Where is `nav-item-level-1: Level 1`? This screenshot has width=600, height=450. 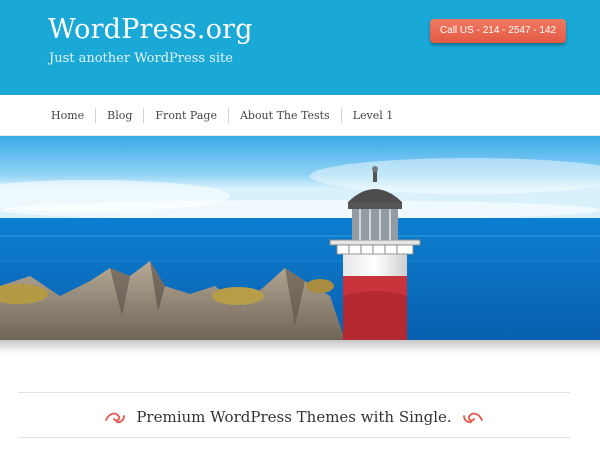 nav-item-level-1: Level 1 is located at coordinates (373, 115).